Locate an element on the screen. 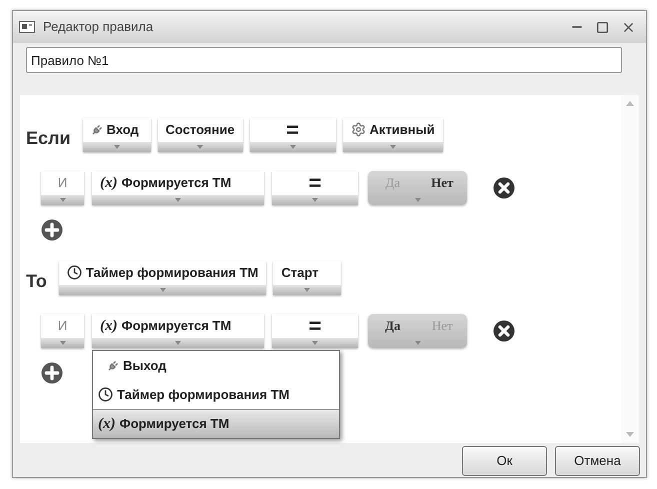  selector-dropdown: Состояние is located at coordinates (200, 135).